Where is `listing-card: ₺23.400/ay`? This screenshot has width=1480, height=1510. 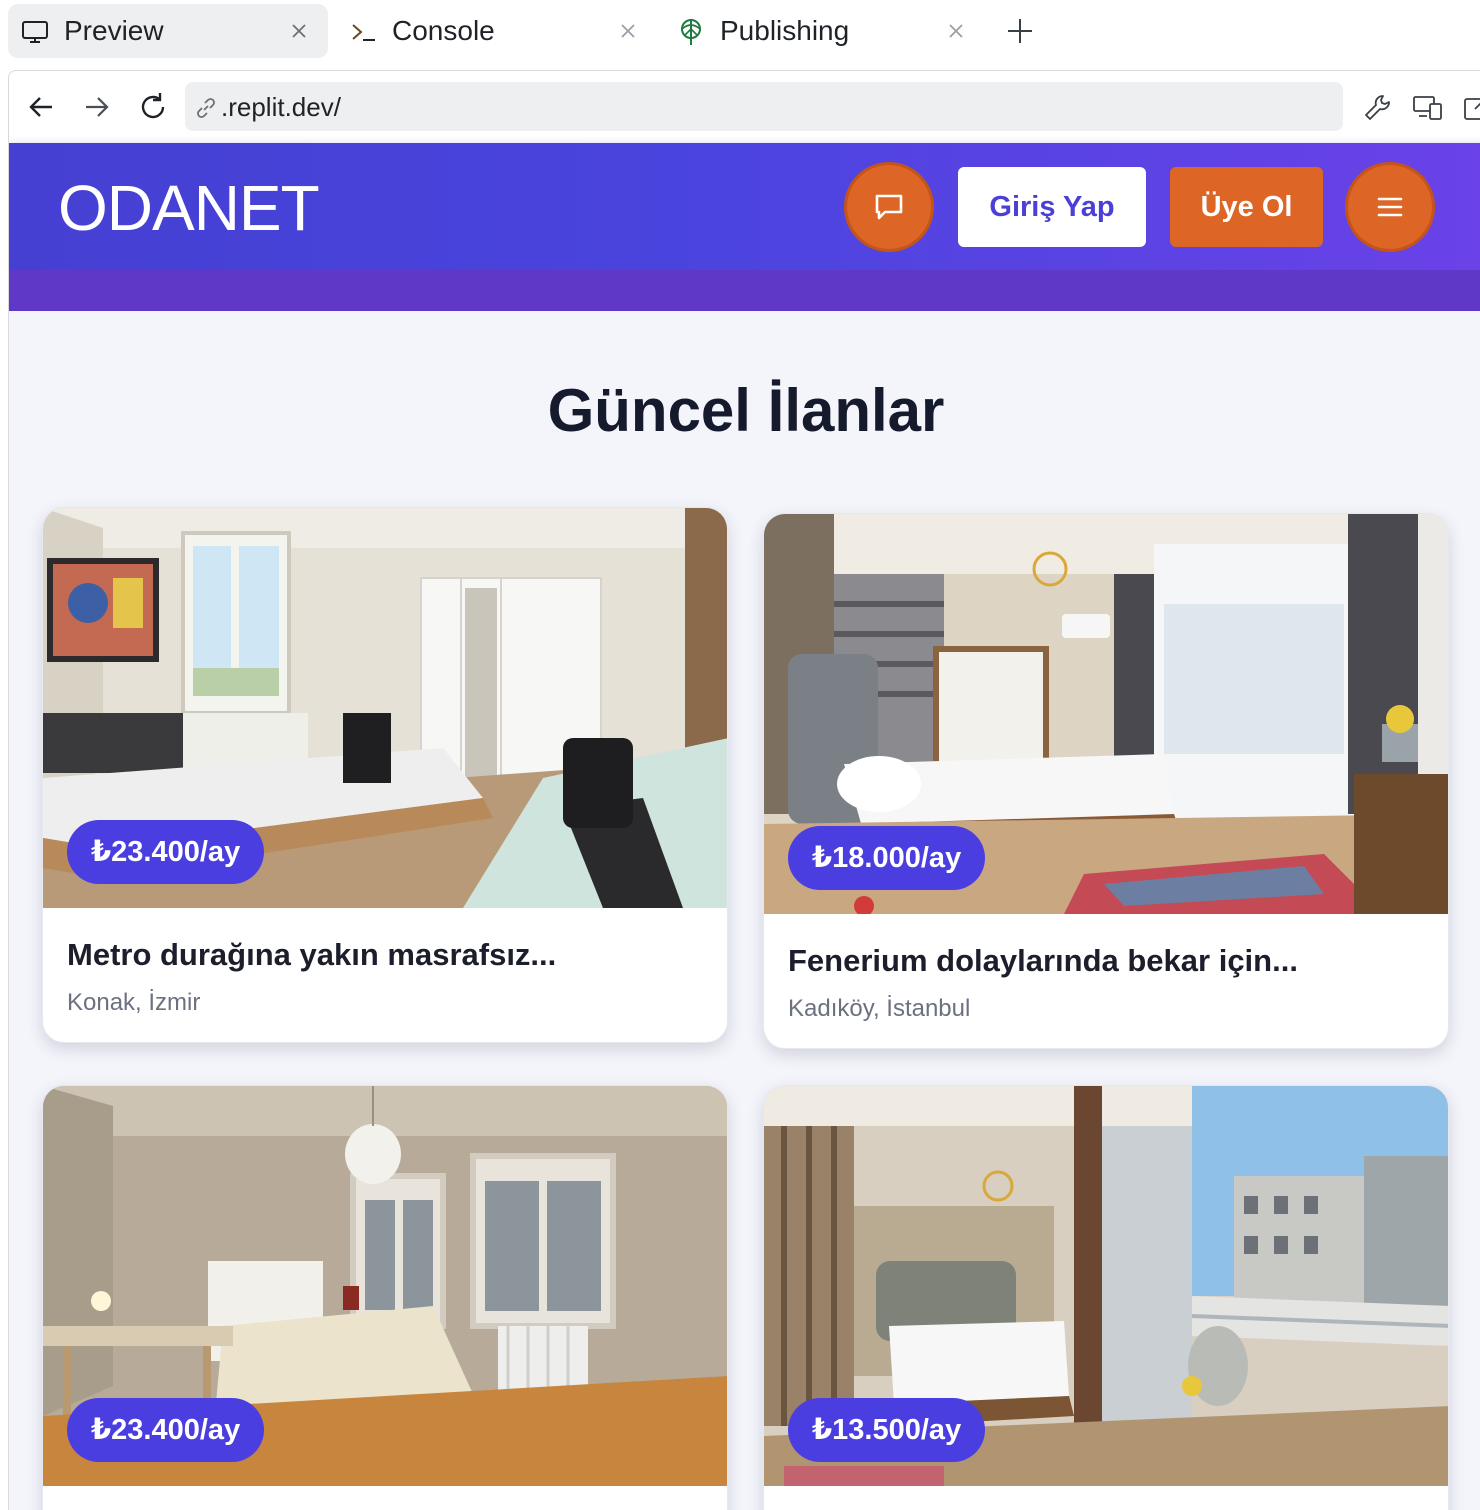
listing-card: ₺23.400/ay is located at coordinates (385, 1297).